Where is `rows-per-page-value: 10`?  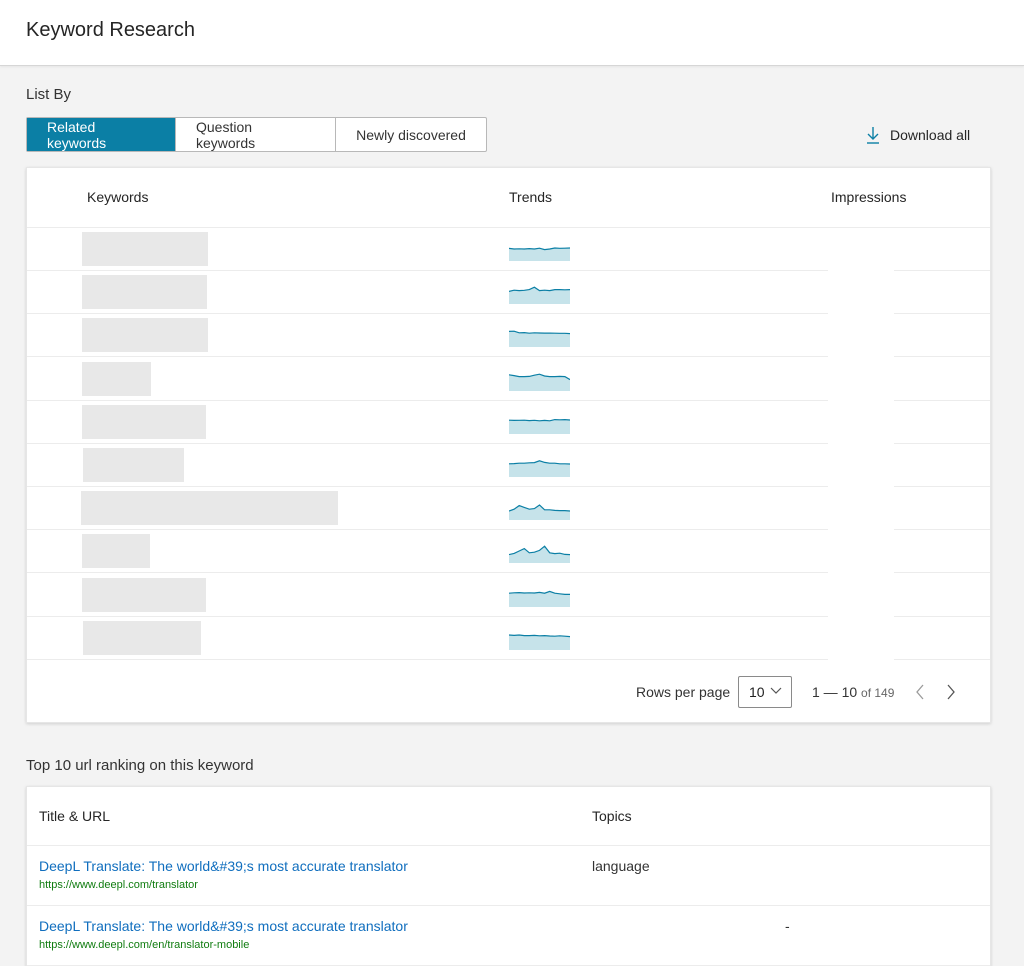
rows-per-page-value: 10 is located at coordinates (757, 692).